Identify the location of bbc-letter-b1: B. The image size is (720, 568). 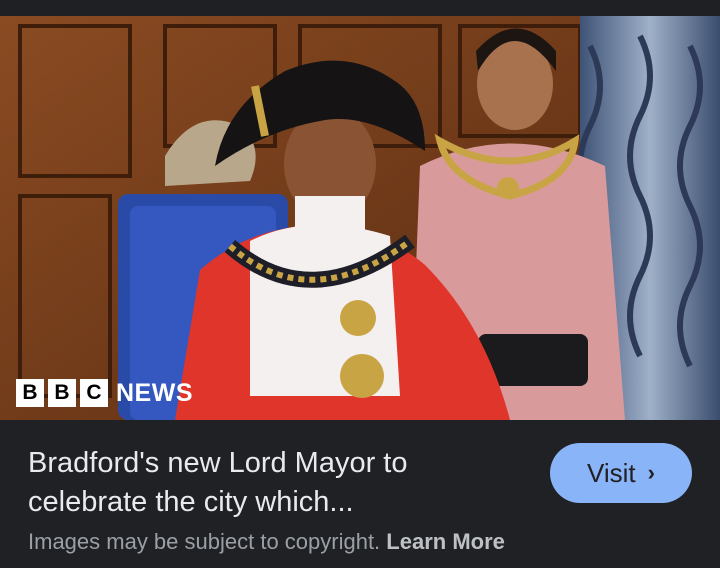
(30, 393).